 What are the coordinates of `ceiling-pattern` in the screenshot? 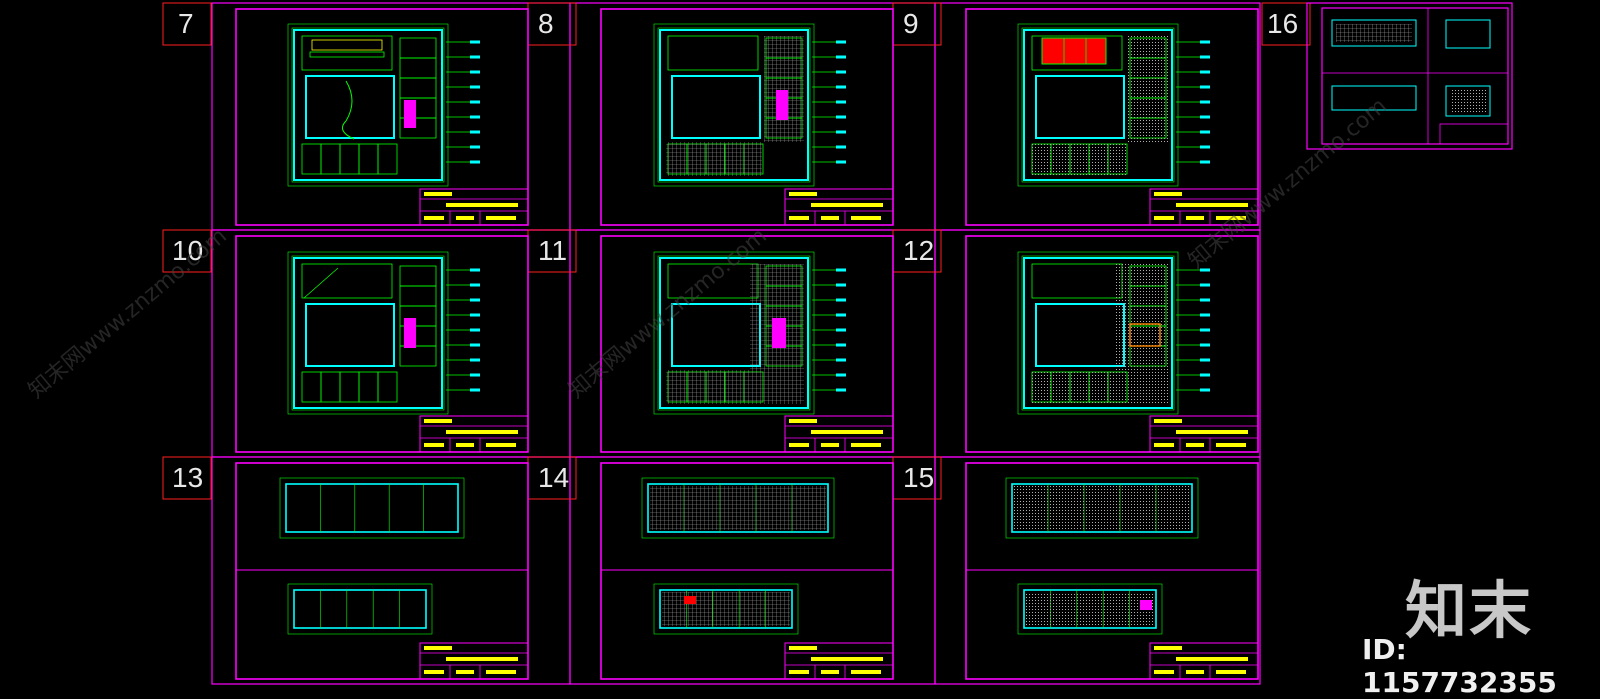 It's located at (1141, 317).